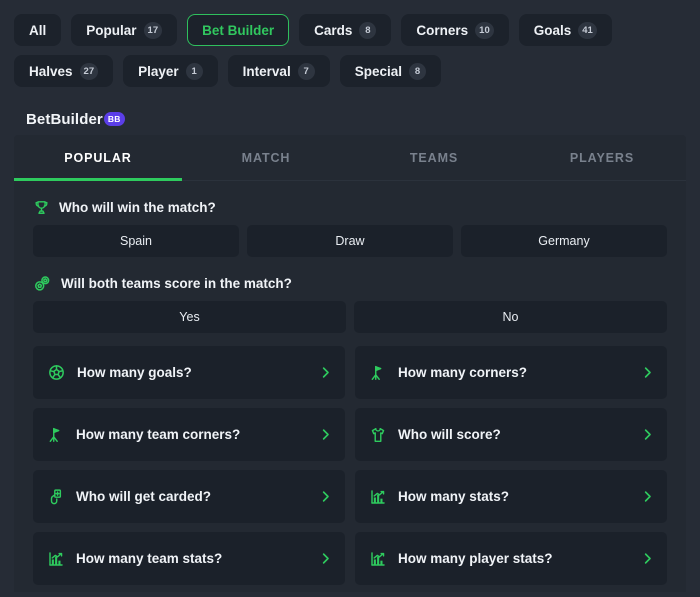  Describe the element at coordinates (306, 71) in the screenshot. I see `filter-chip-count: 7` at that location.